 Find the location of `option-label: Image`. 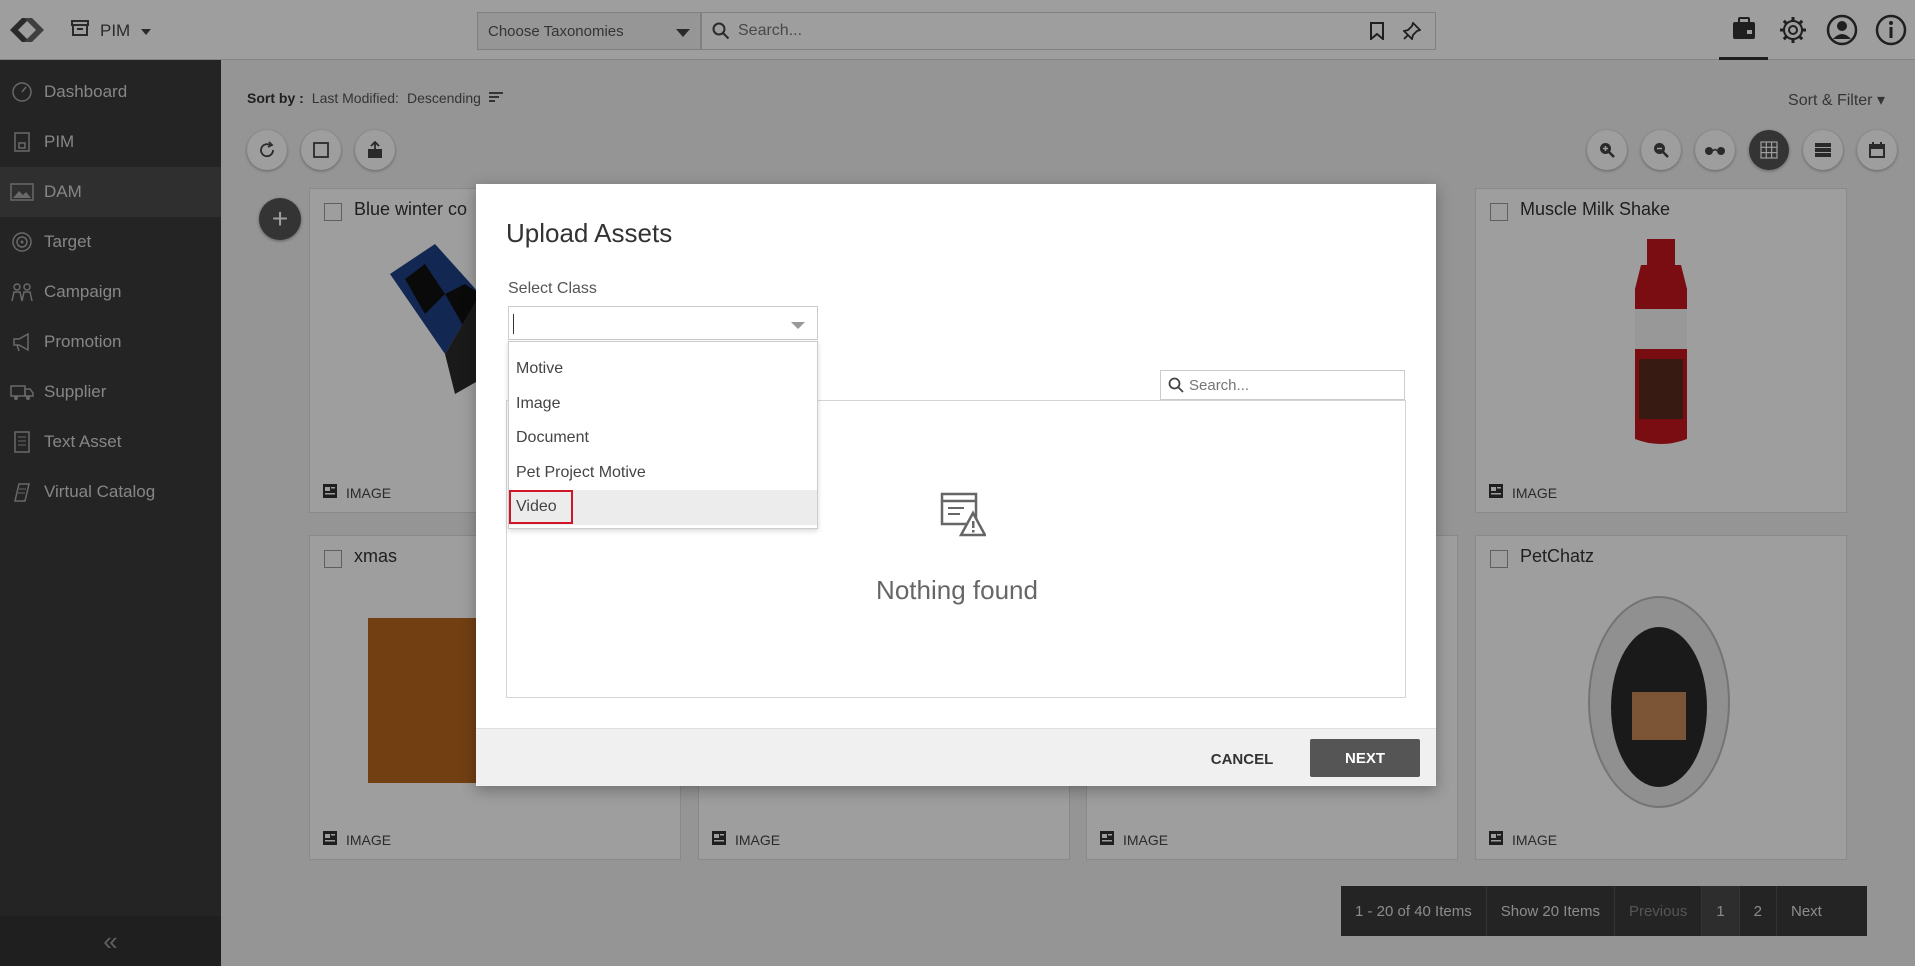

option-label: Image is located at coordinates (538, 403).